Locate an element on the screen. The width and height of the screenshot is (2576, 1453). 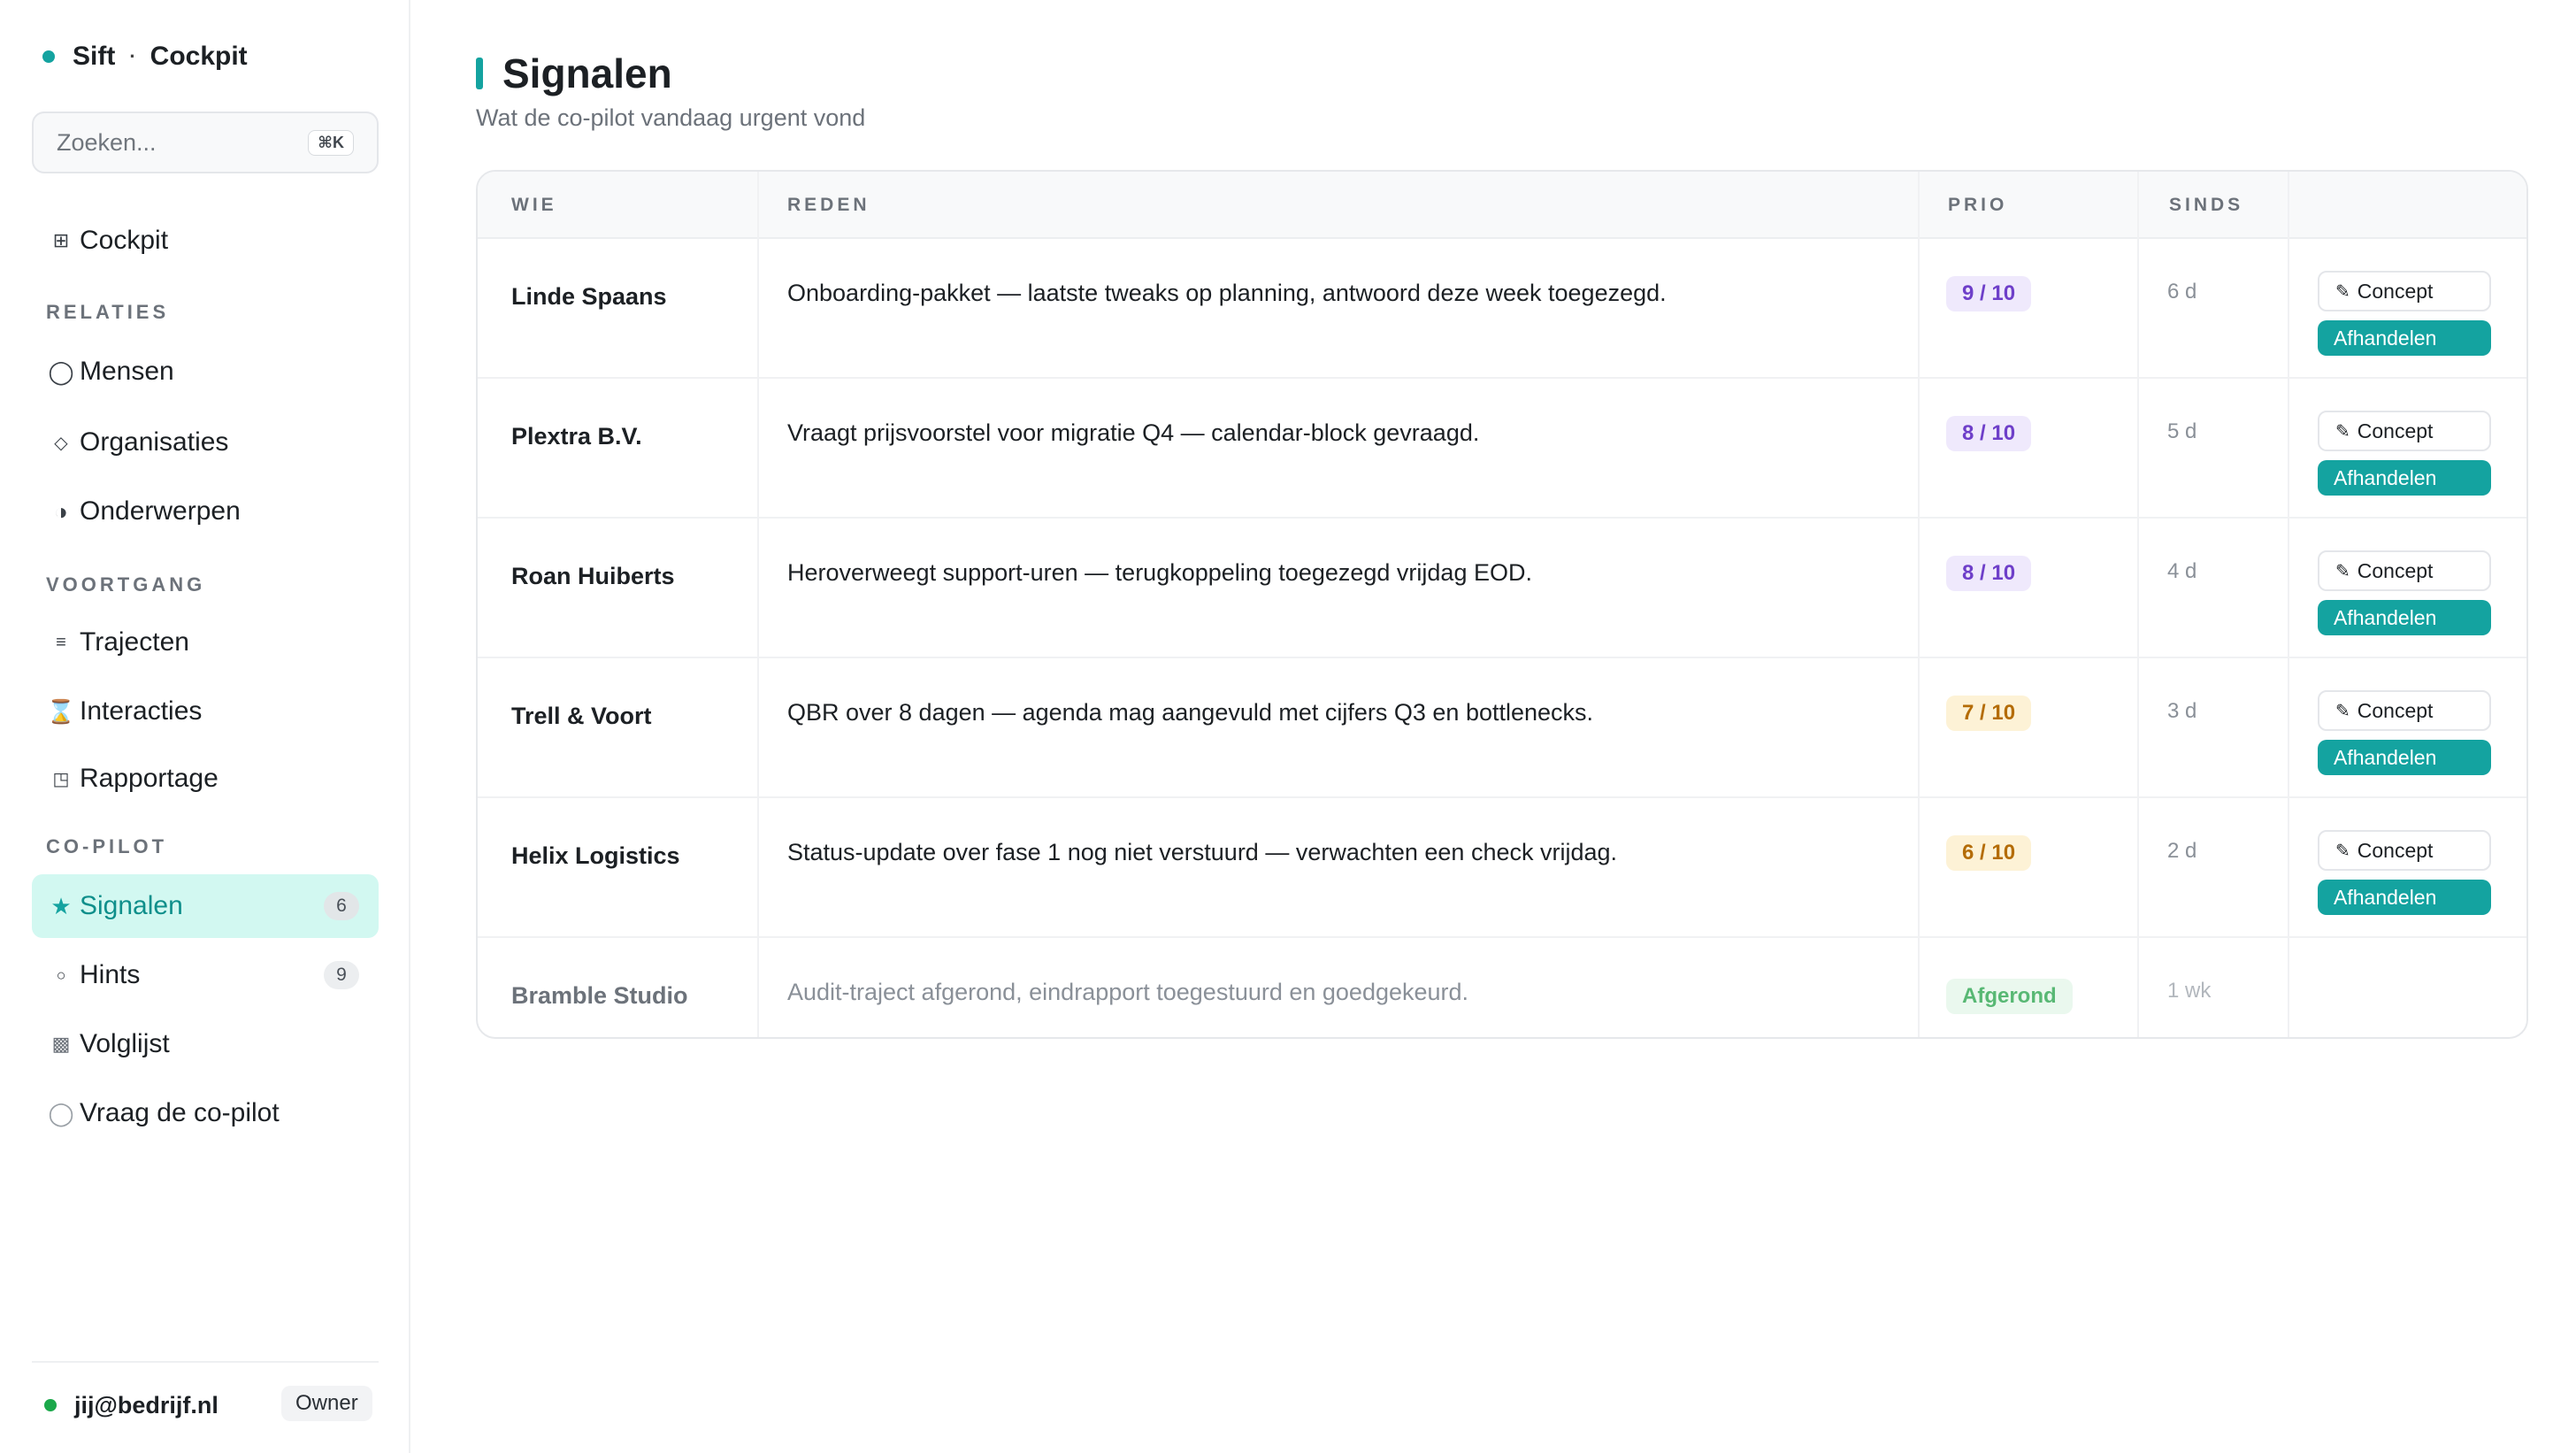
sidebar-item-label: Organisaties is located at coordinates (154, 442).